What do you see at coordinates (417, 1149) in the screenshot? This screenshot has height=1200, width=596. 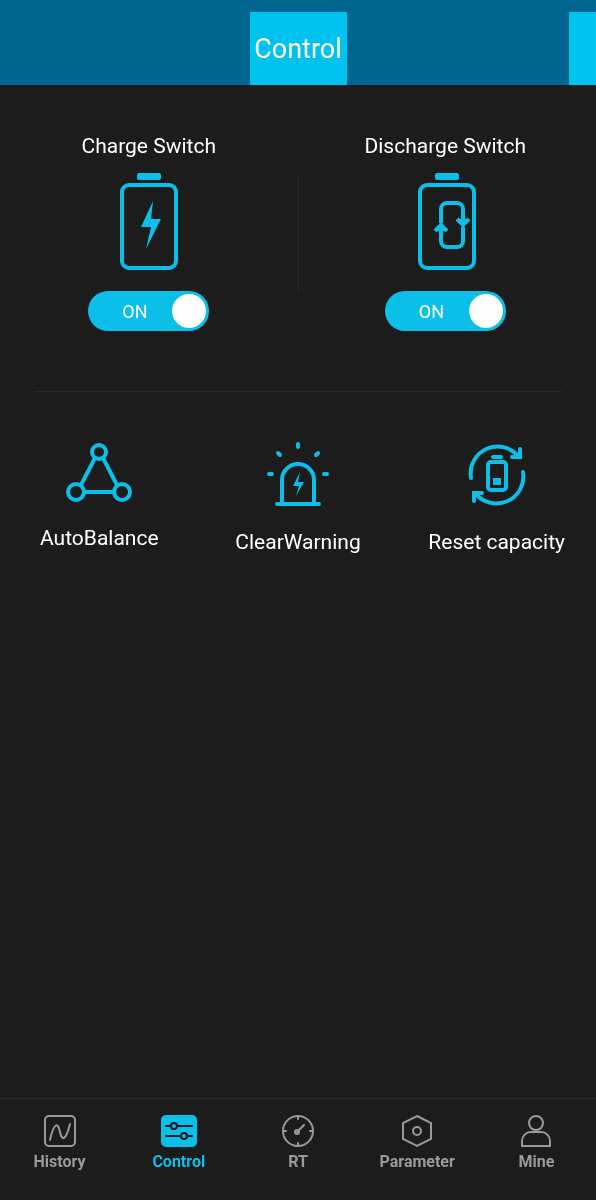 I see `nav-tab: Parameter` at bounding box center [417, 1149].